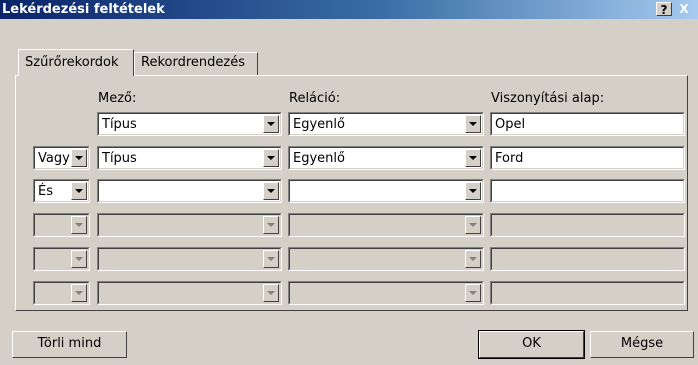 The image size is (698, 365). I want to click on field-column-header: Mező:, so click(117, 98).